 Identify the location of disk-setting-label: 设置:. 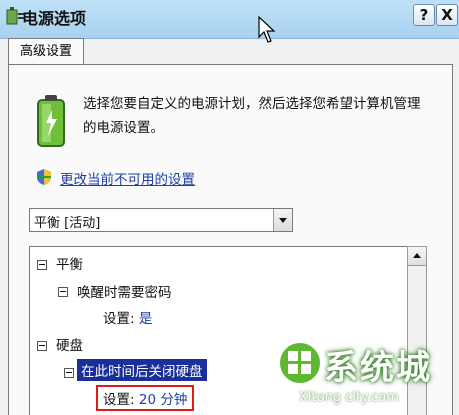
(119, 400).